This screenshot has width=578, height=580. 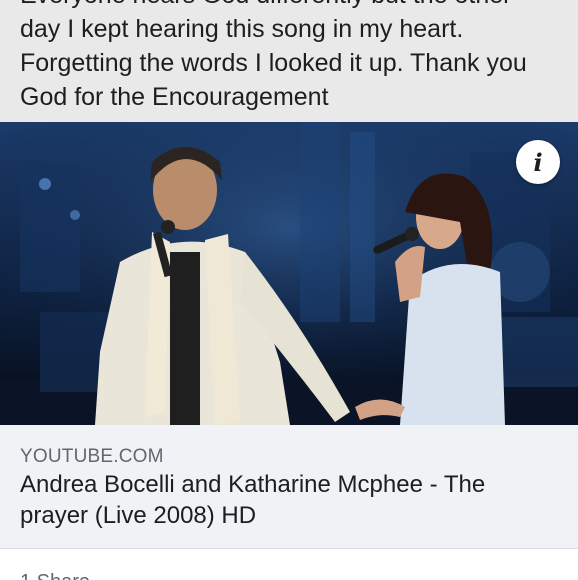 I want to click on info-button: i, so click(x=538, y=162).